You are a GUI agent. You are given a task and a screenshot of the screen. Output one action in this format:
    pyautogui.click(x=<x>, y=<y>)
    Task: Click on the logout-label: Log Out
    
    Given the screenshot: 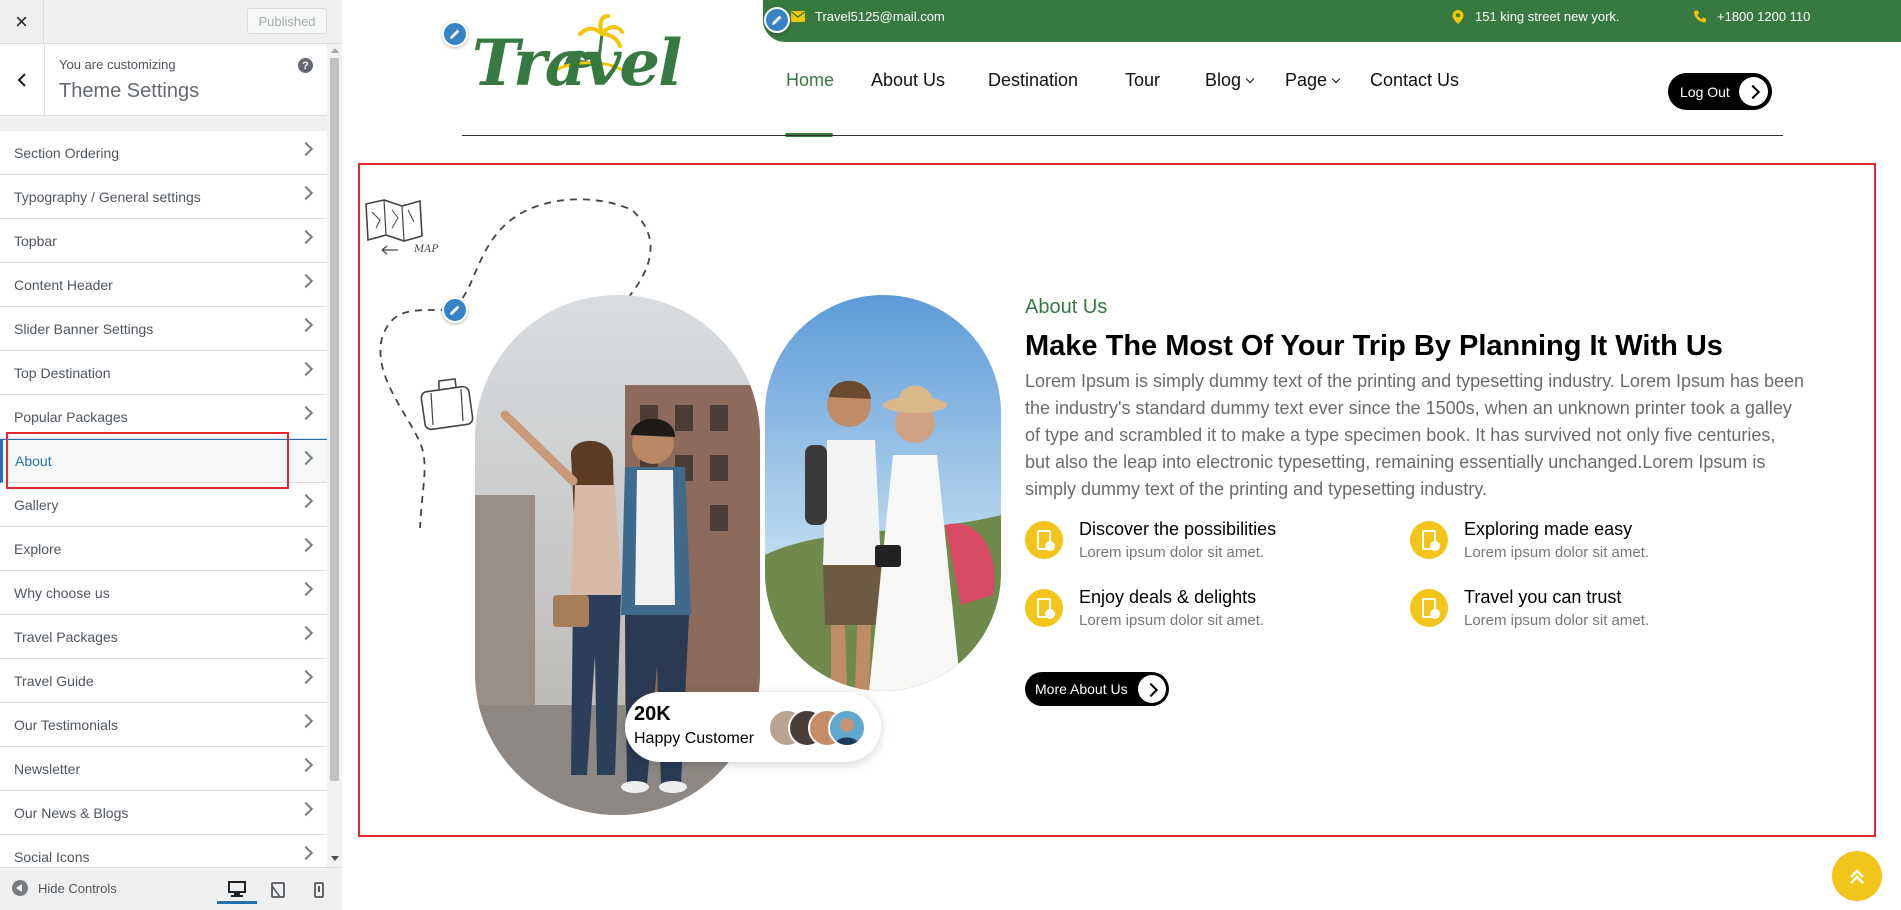 What is the action you would take?
    pyautogui.click(x=1705, y=91)
    